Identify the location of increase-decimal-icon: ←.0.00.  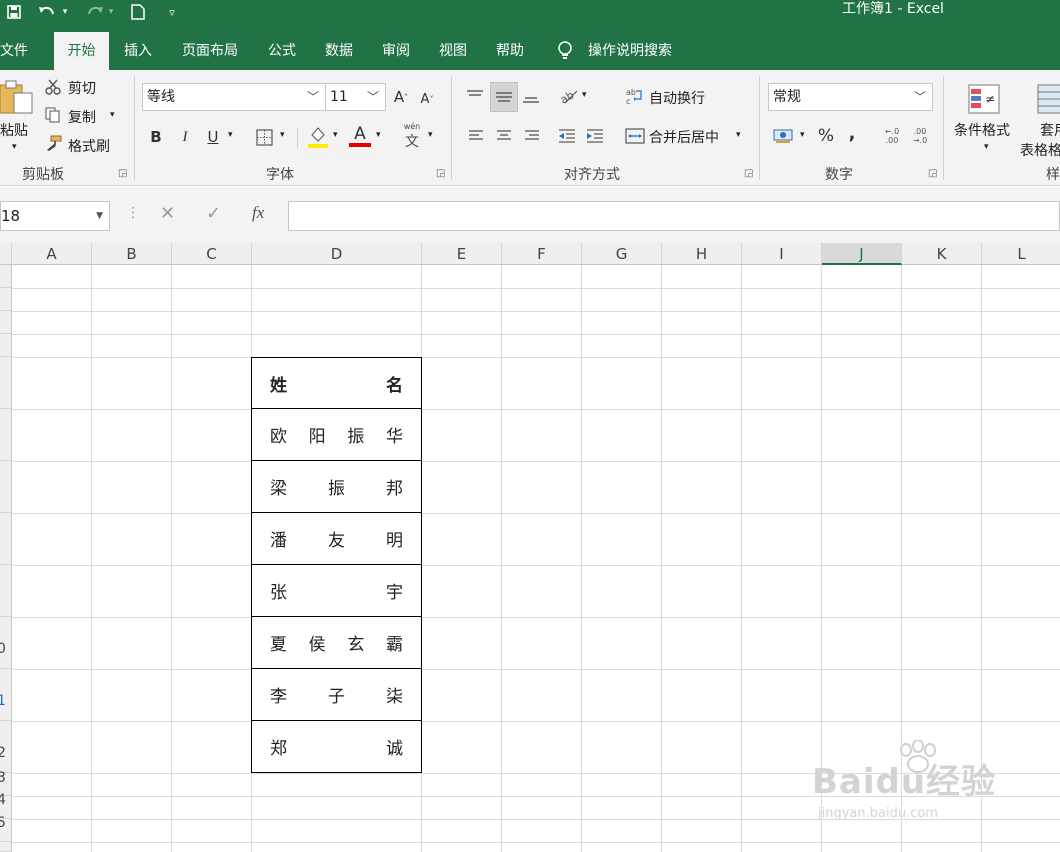
(892, 136).